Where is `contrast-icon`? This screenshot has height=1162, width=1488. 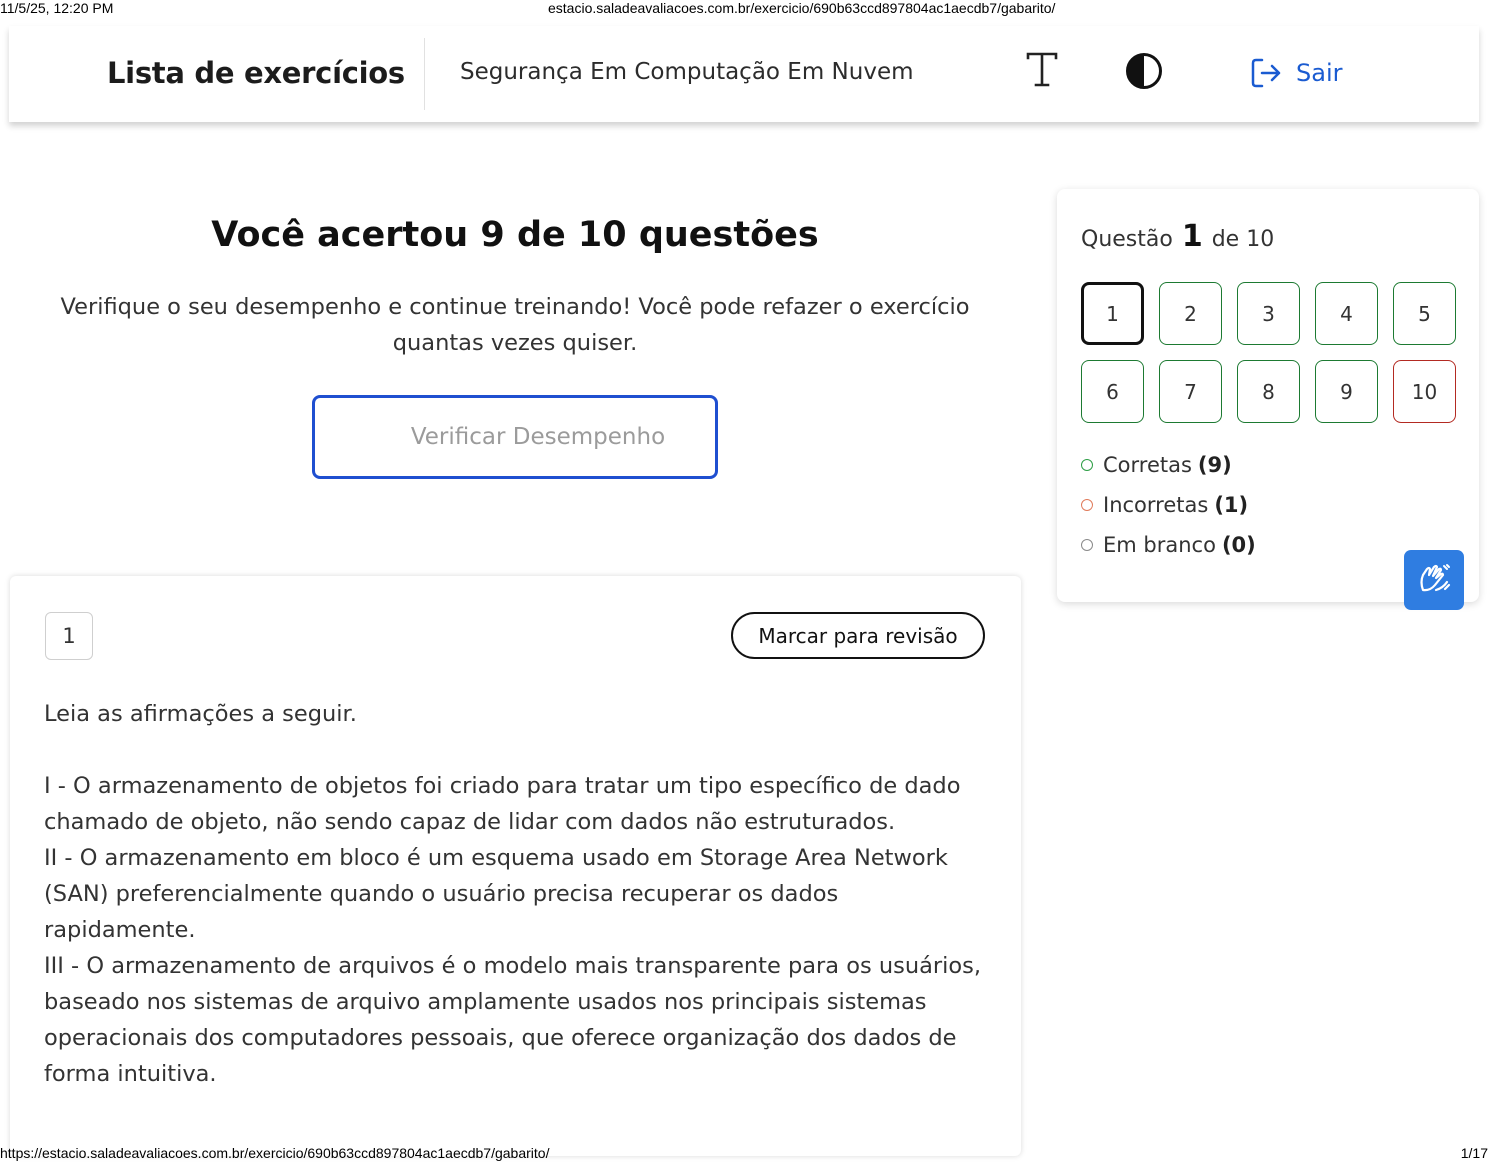
contrast-icon is located at coordinates (1144, 71).